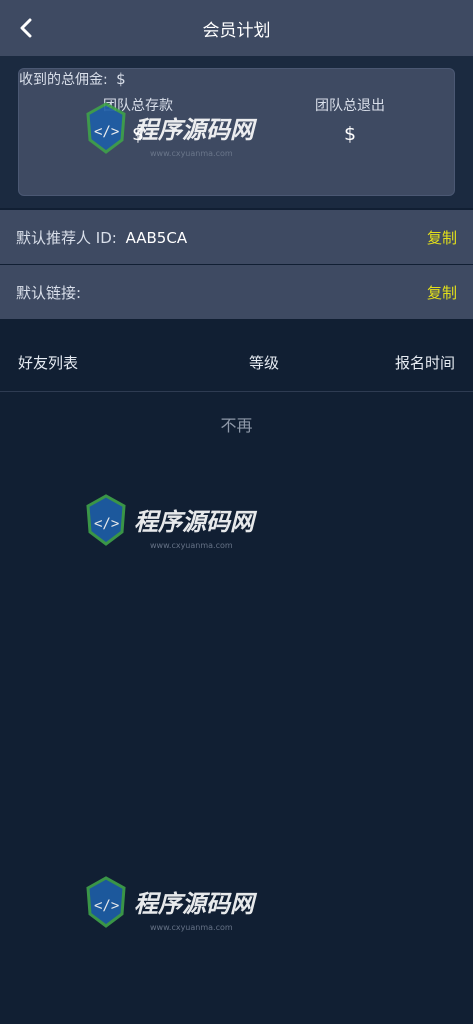  I want to click on back-button, so click(26, 28).